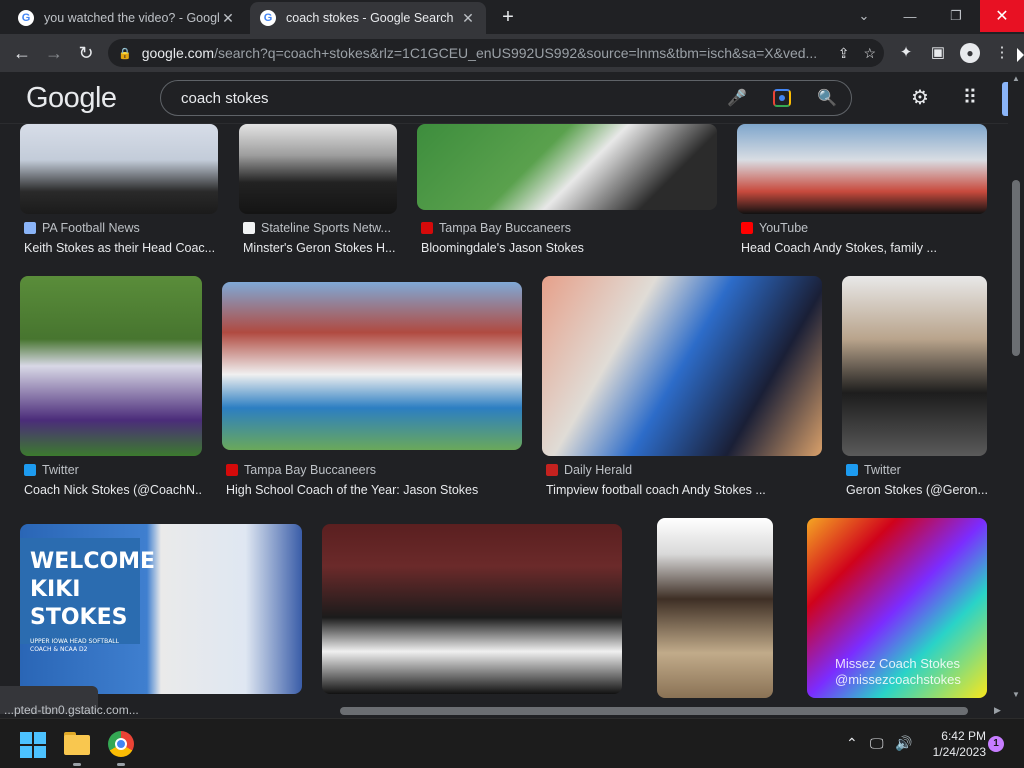 This screenshot has height=768, width=1024. Describe the element at coordinates (782, 98) in the screenshot. I see `google-lens-icon` at that location.